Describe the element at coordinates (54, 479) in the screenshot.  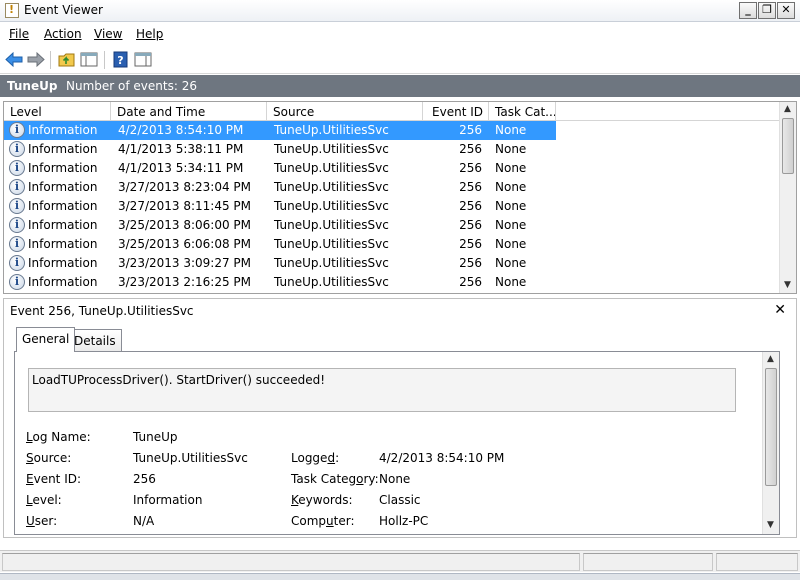
I see `event-id-label: Event ID:` at that location.